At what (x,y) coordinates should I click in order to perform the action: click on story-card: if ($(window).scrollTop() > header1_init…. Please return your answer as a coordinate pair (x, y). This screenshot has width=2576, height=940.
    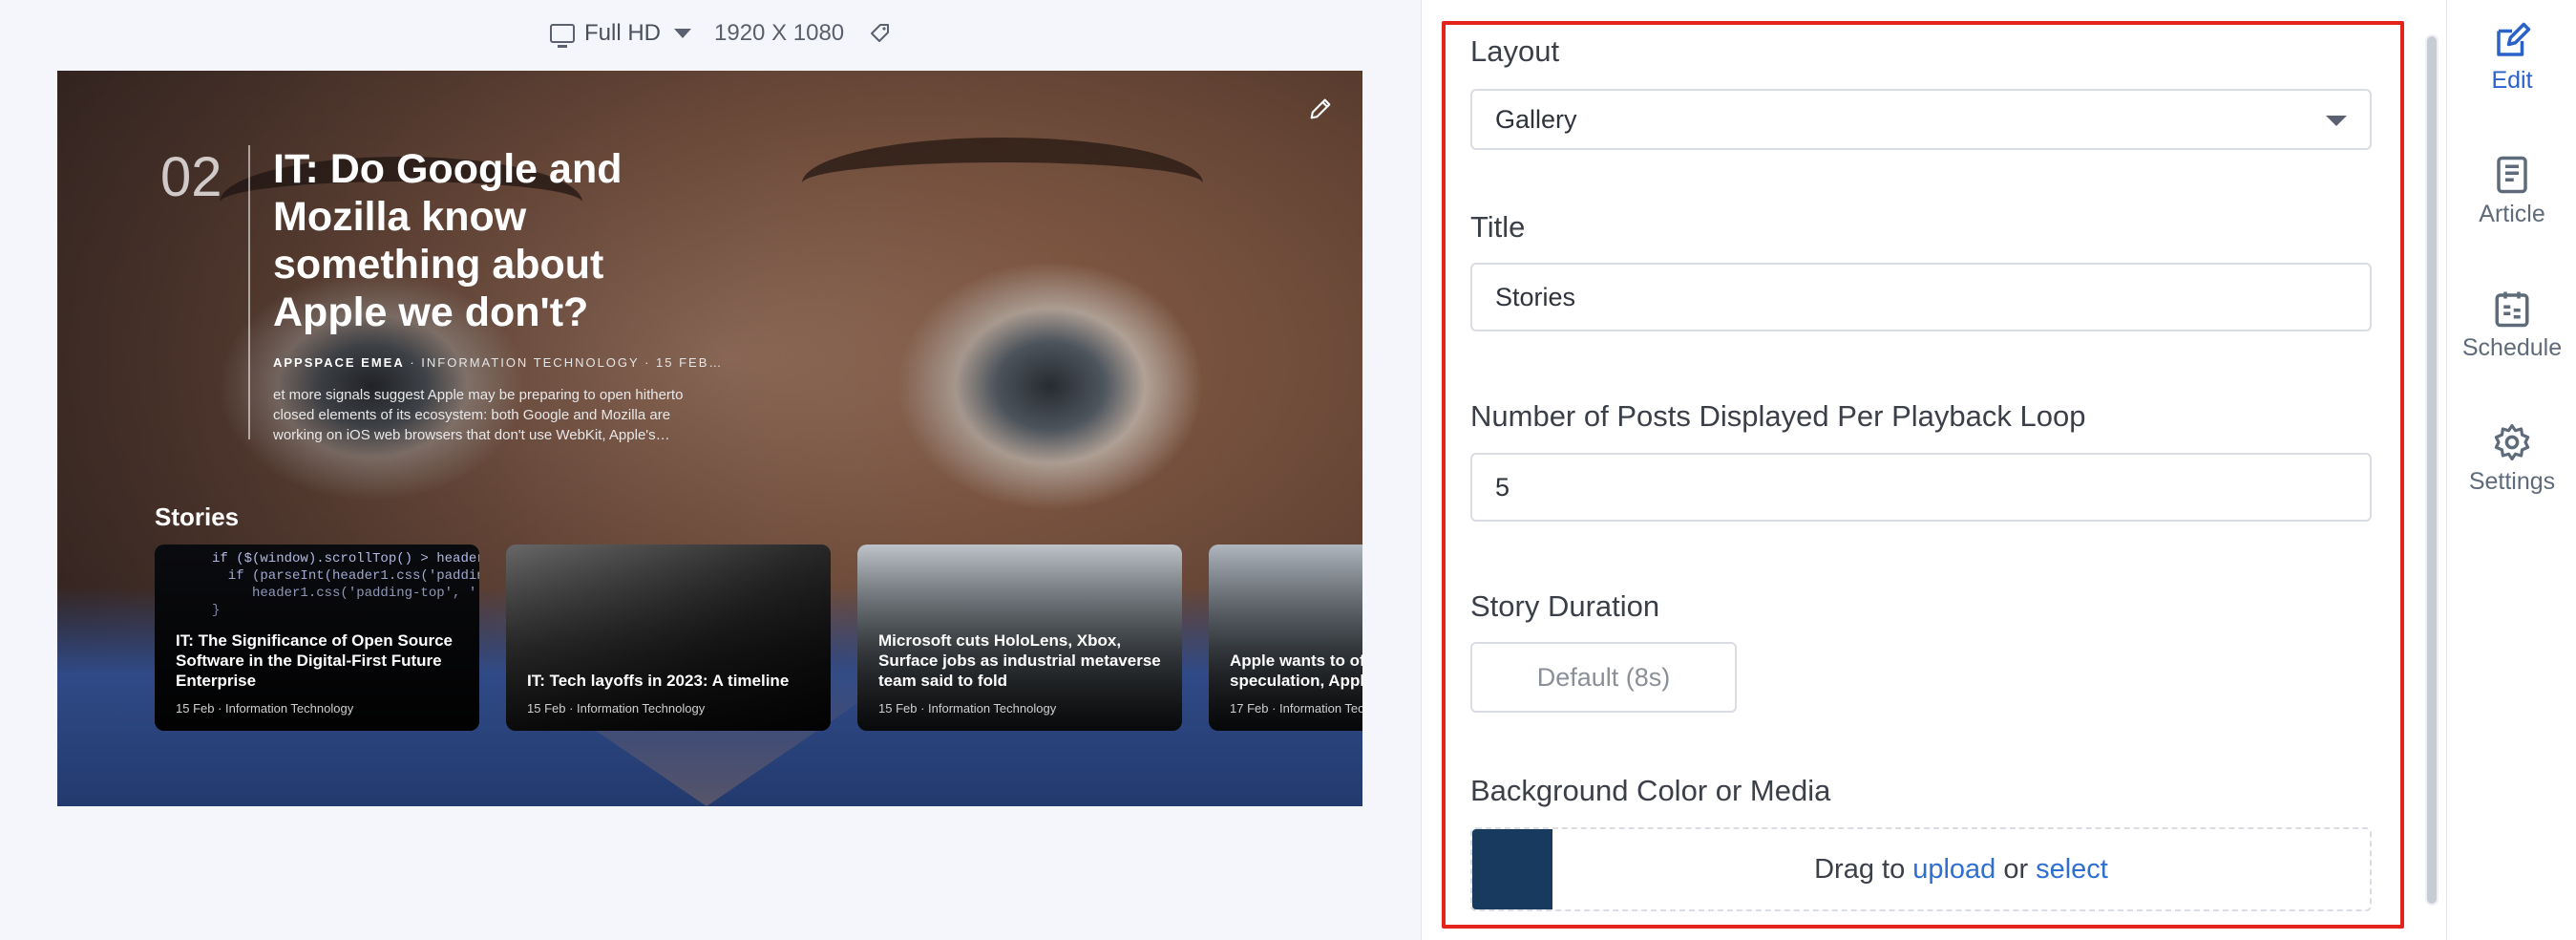
    Looking at the image, I should click on (317, 638).